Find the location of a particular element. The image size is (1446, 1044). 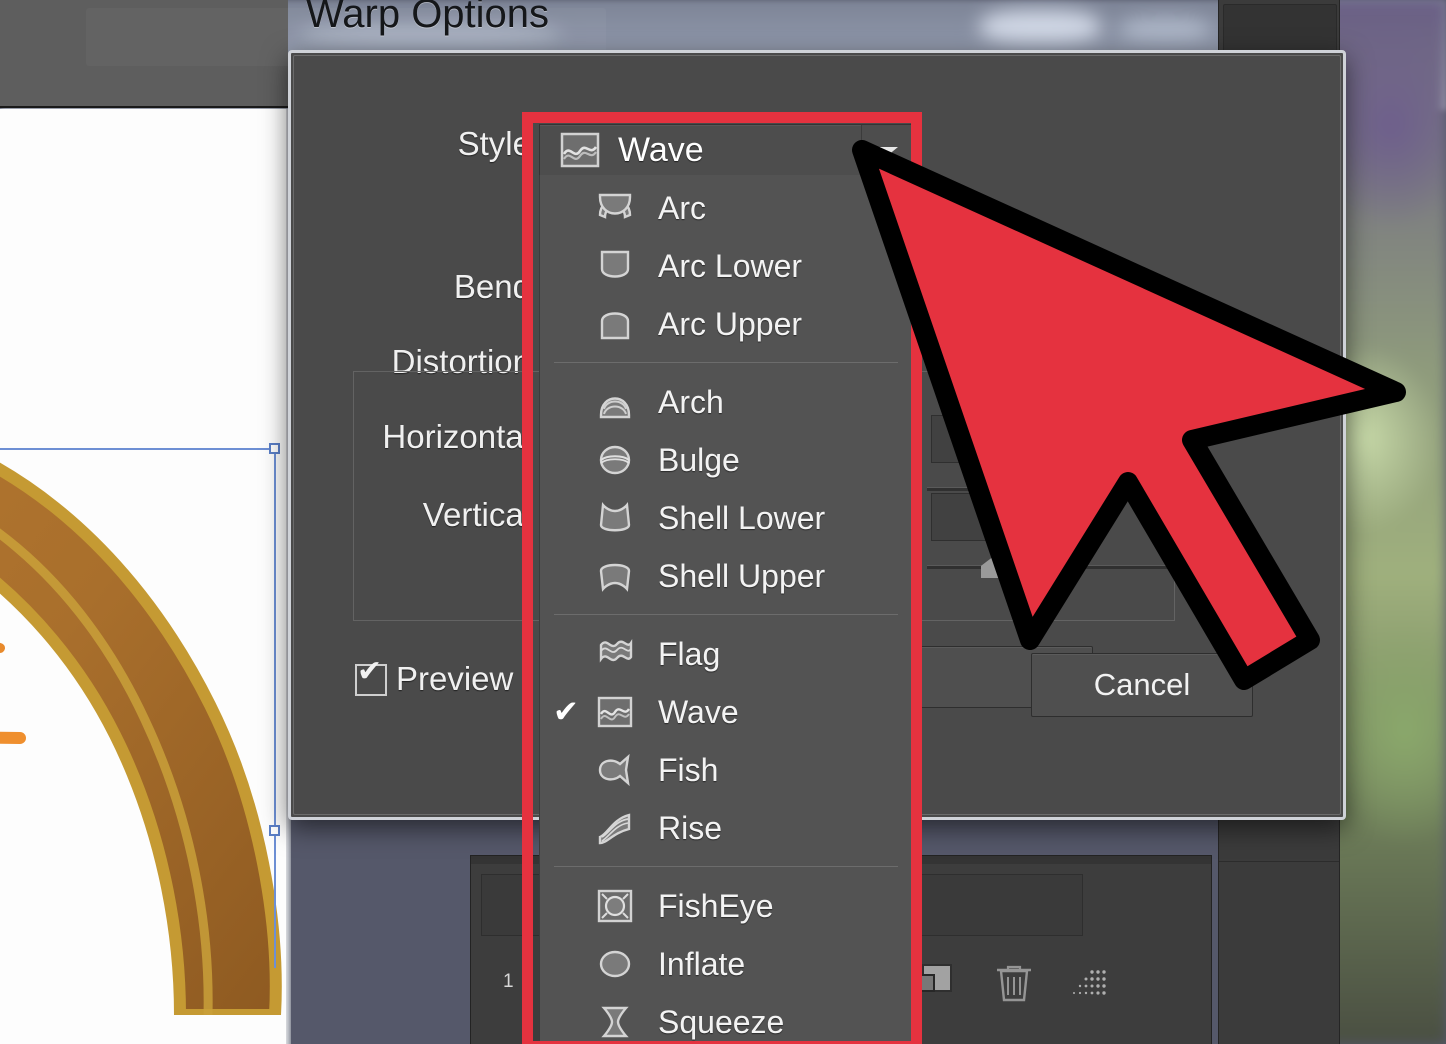

layer-count: 1 is located at coordinates (508, 981).